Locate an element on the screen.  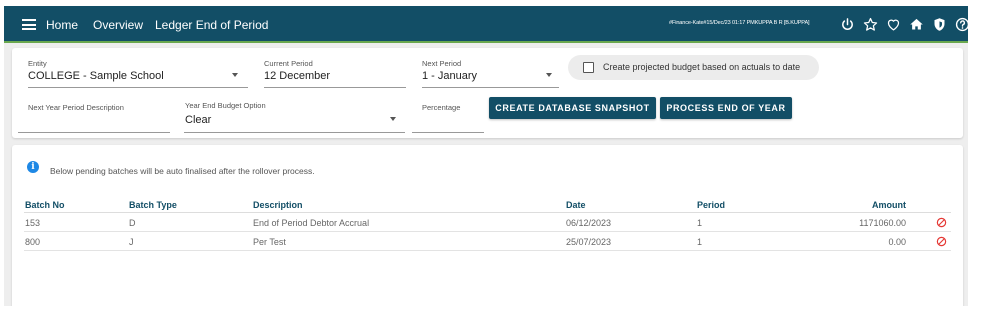
next-year-desc-label: Next Year Period Description is located at coordinates (76, 107).